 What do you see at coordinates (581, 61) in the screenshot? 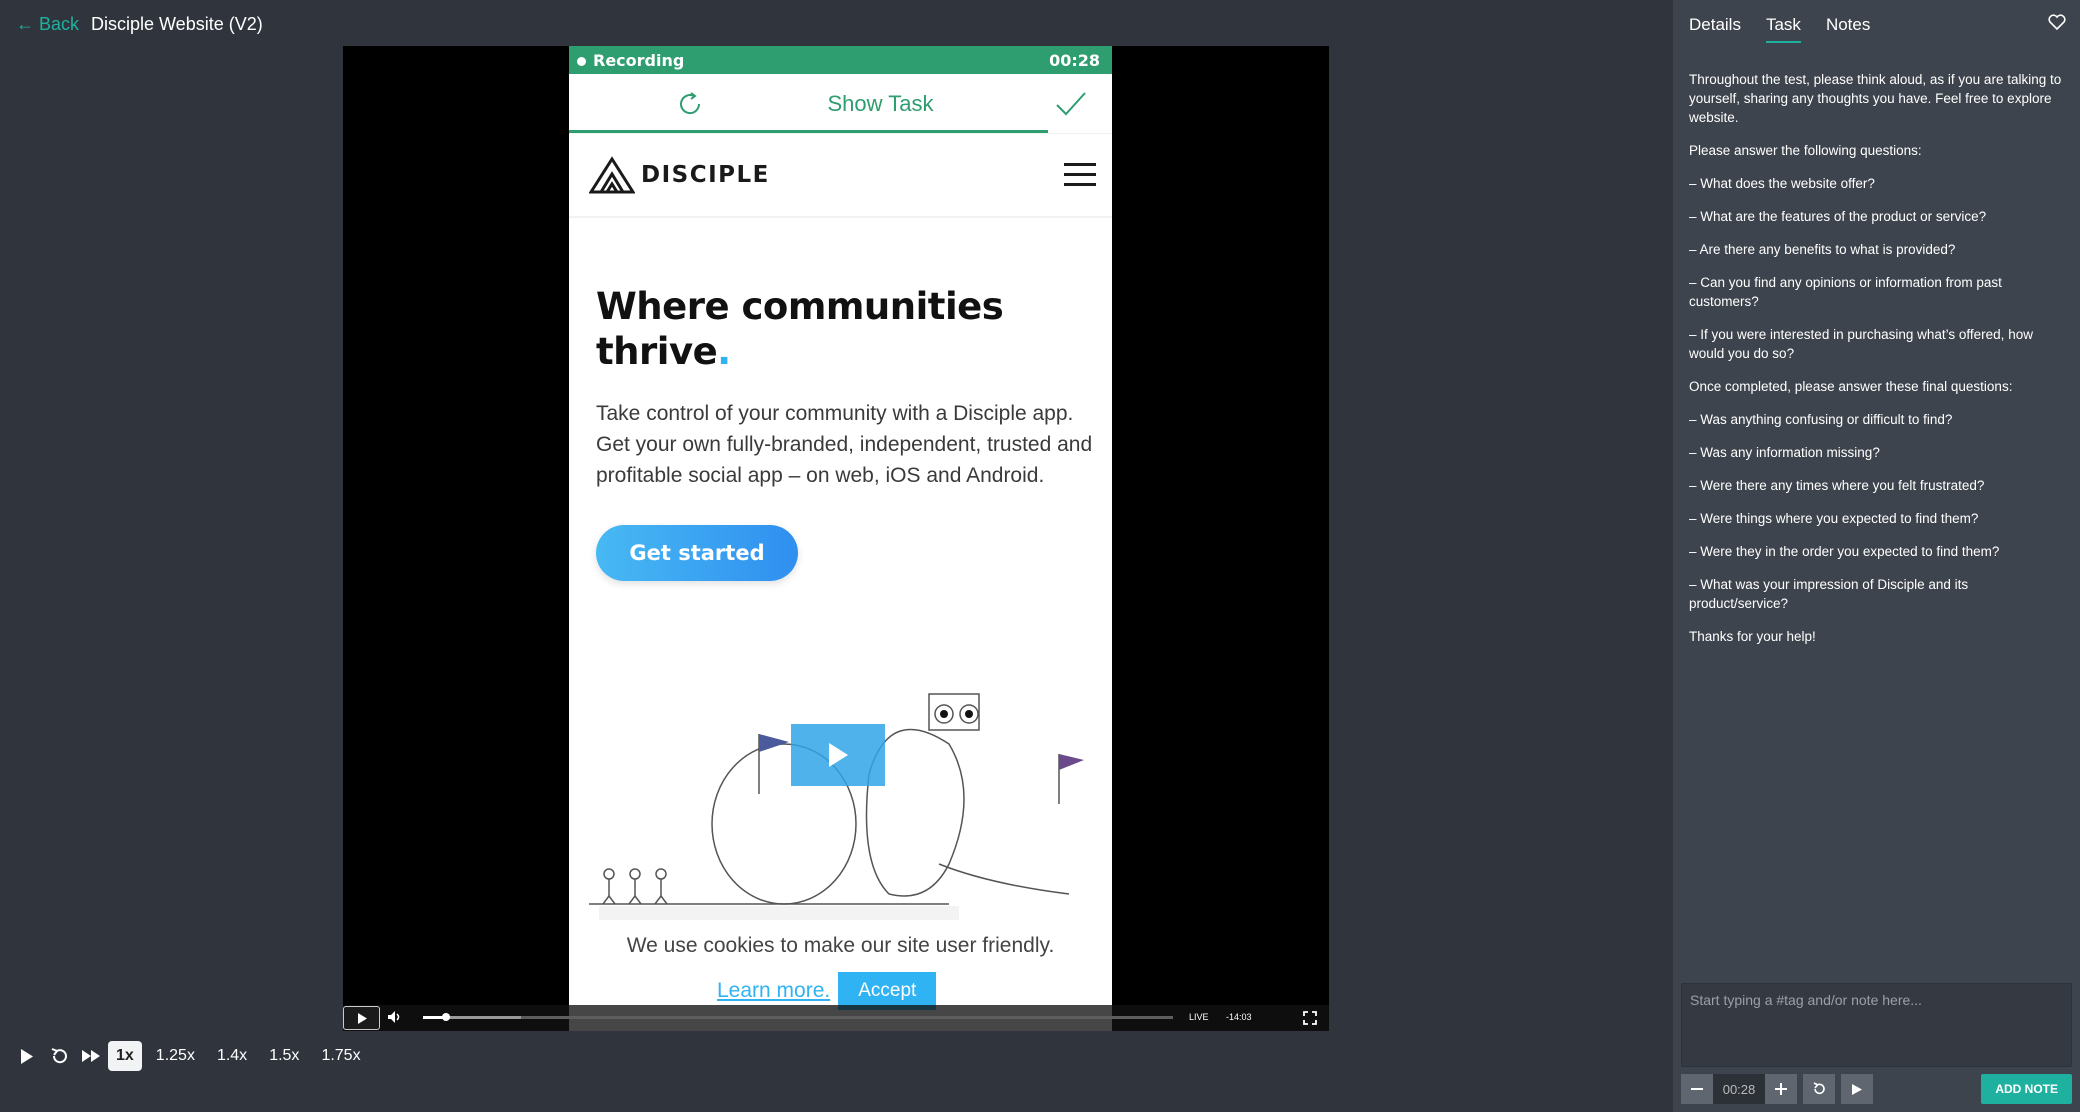
I see `recording-dot-icon` at bounding box center [581, 61].